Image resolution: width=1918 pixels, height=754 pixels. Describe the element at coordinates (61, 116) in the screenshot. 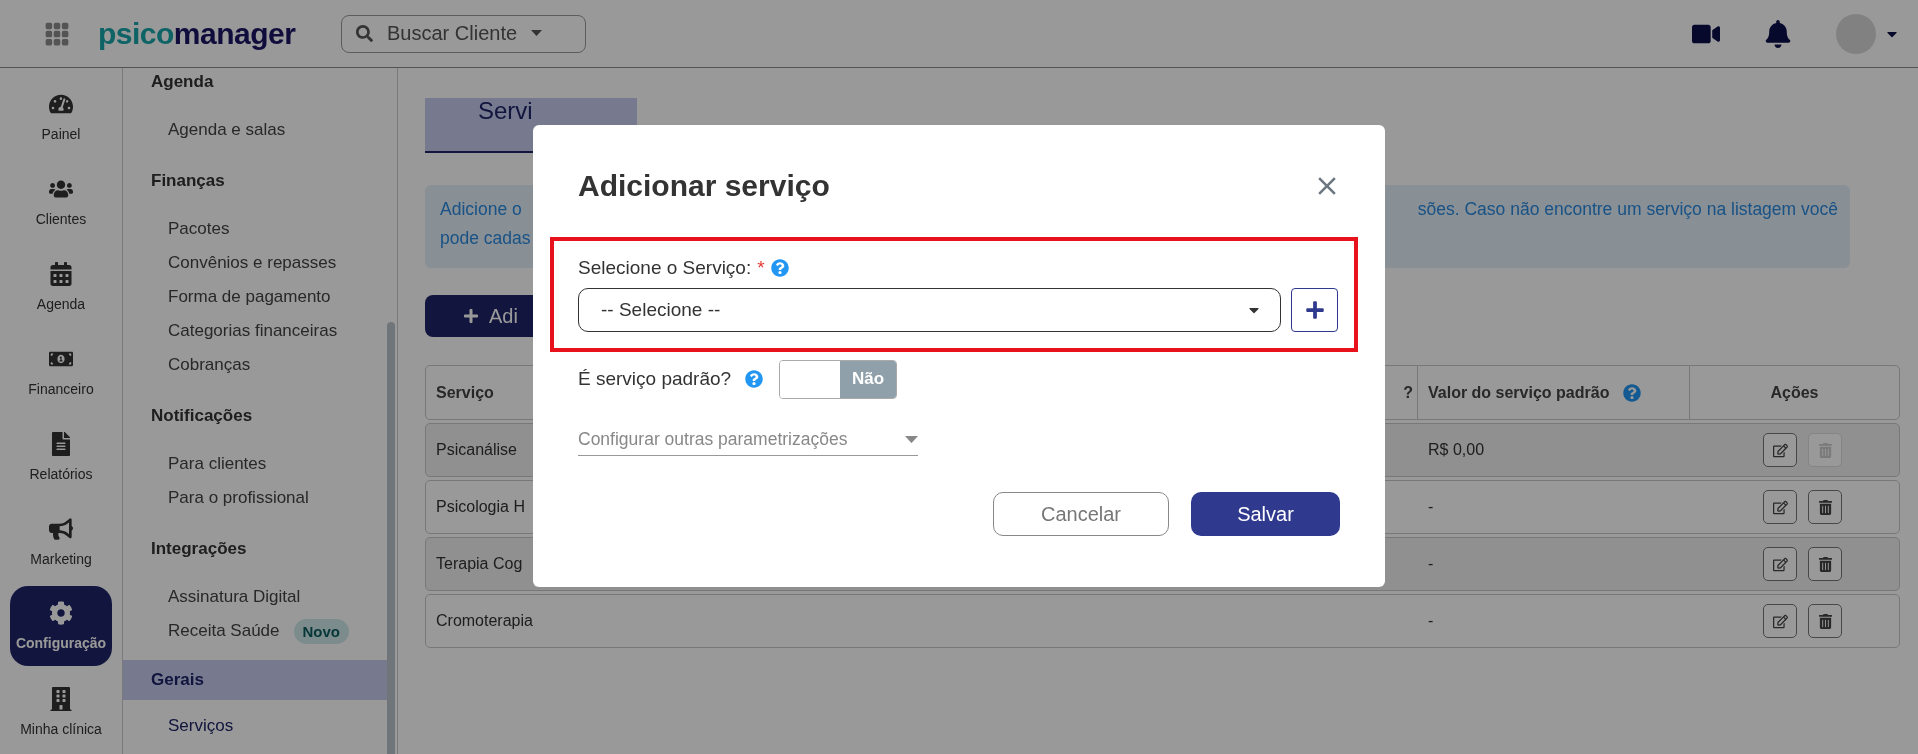

I see `nav-item: Painel` at that location.